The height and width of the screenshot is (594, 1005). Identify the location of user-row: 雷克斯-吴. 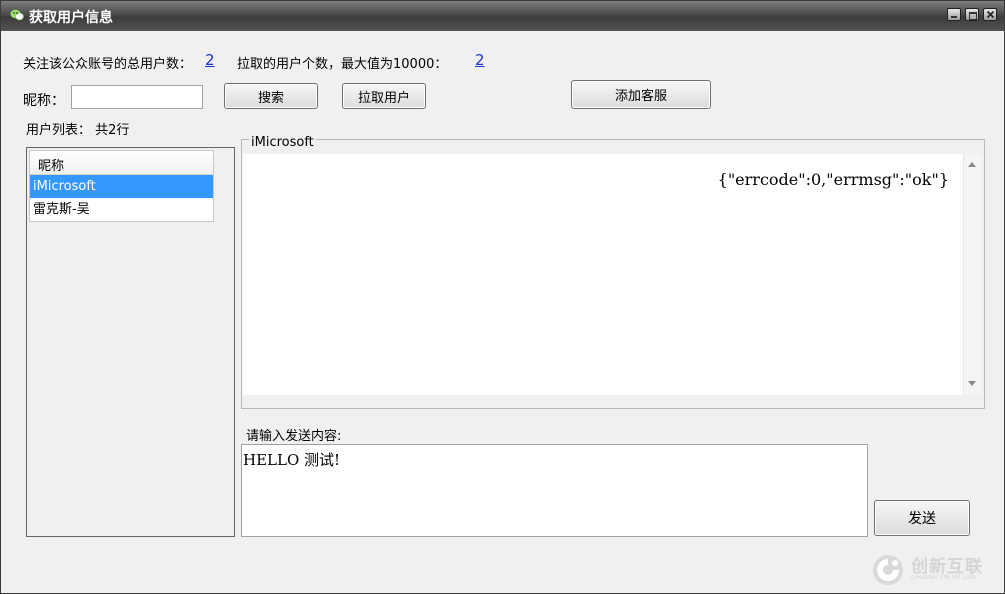
(121, 209).